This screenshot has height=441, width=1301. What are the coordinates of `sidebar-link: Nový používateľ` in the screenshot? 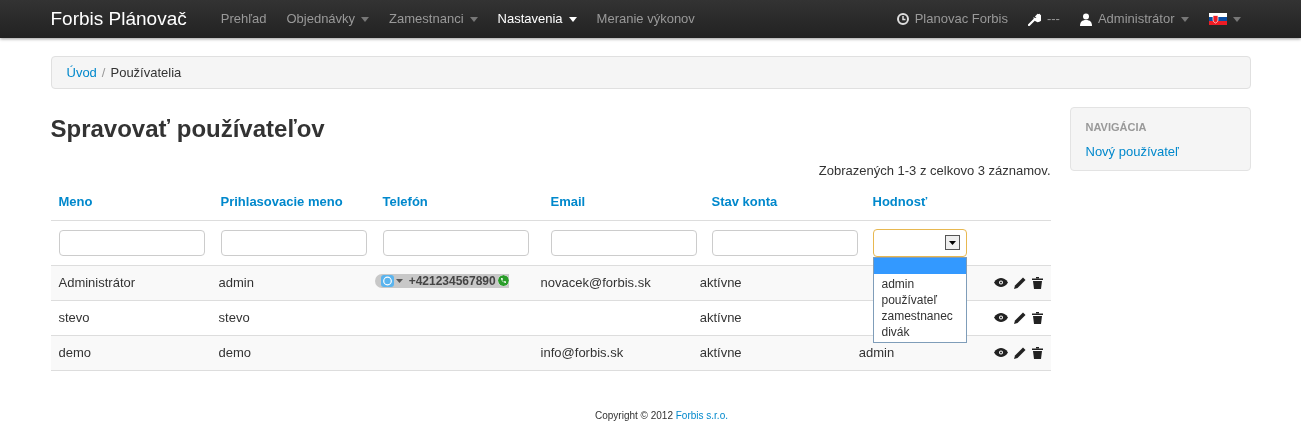 It's located at (1132, 151).